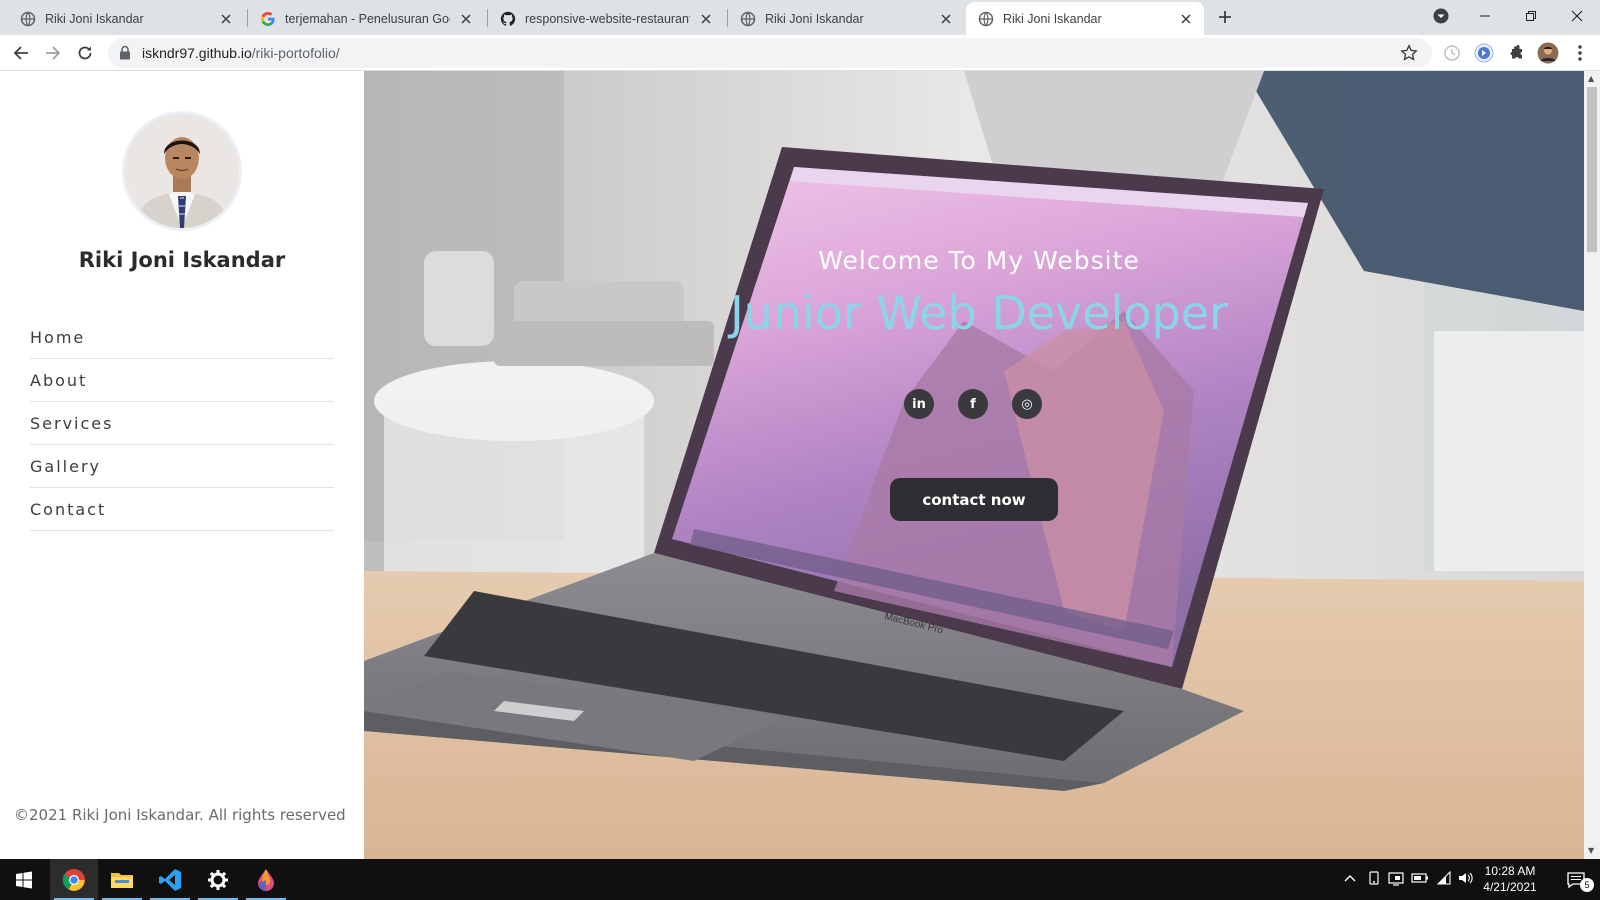  What do you see at coordinates (1350, 878) in the screenshot?
I see `chevron-up-icon` at bounding box center [1350, 878].